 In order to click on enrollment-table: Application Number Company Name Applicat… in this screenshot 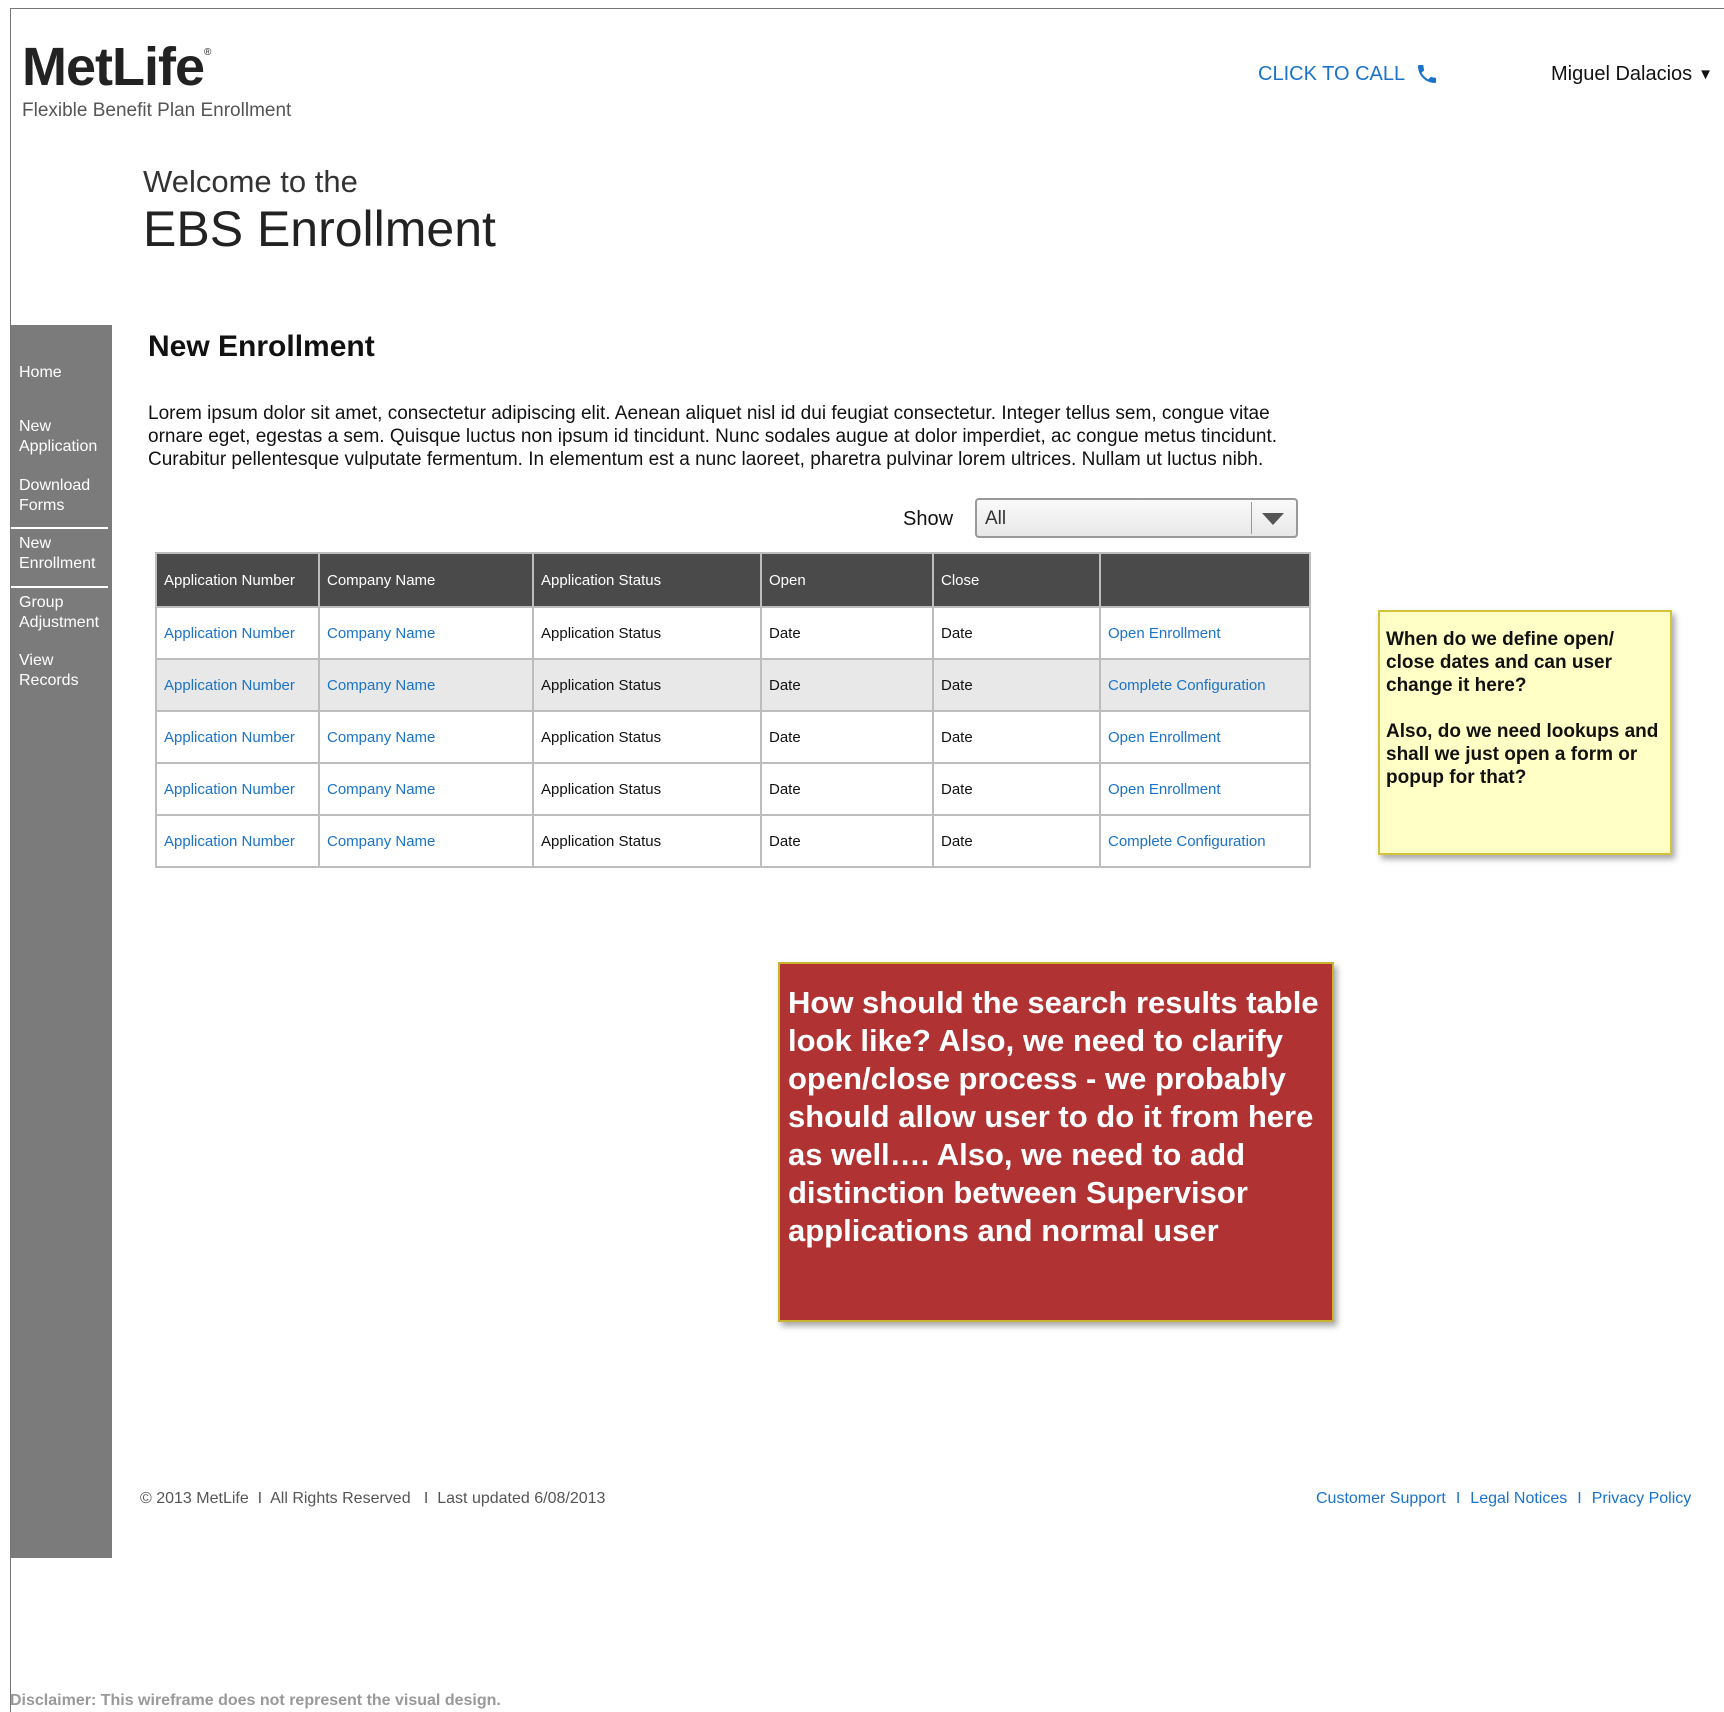, I will do `click(733, 710)`.